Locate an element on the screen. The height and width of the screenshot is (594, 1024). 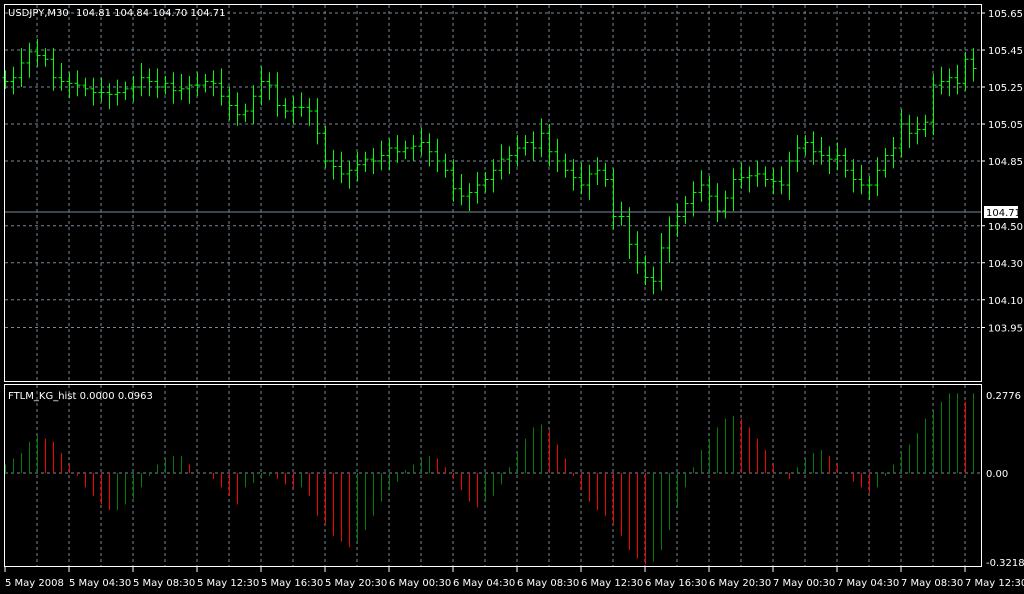
price-tick-label: 105.45 is located at coordinates (1005, 51).